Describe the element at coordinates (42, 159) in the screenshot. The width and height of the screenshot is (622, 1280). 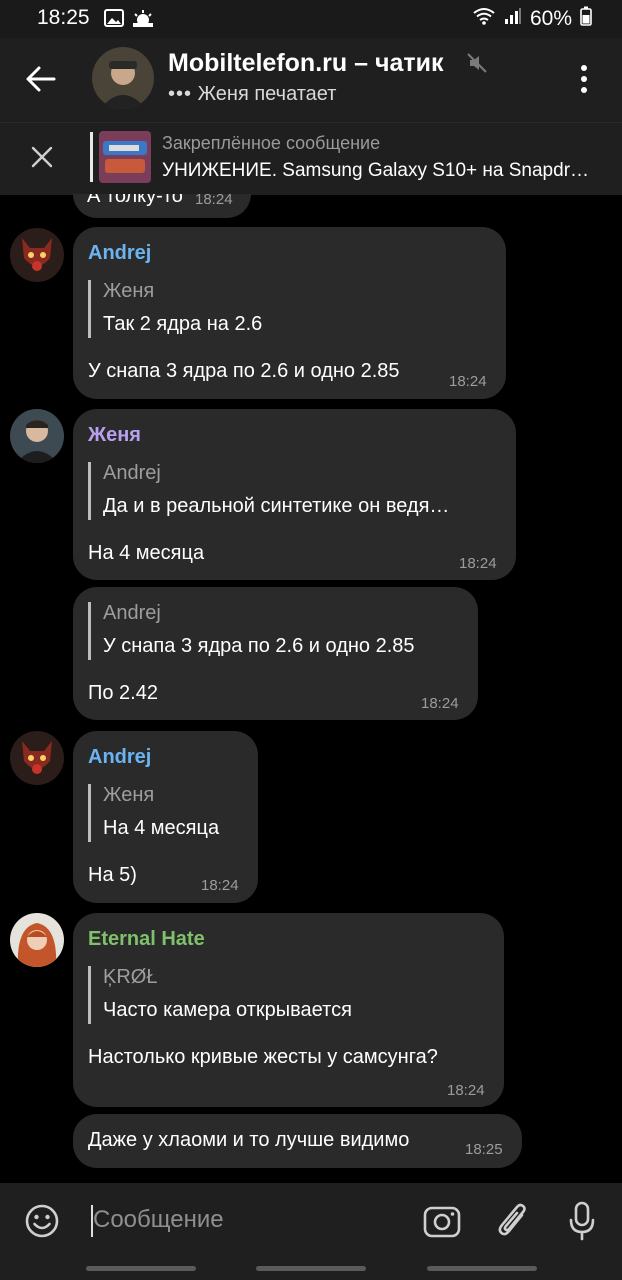
I see `close-icon` at that location.